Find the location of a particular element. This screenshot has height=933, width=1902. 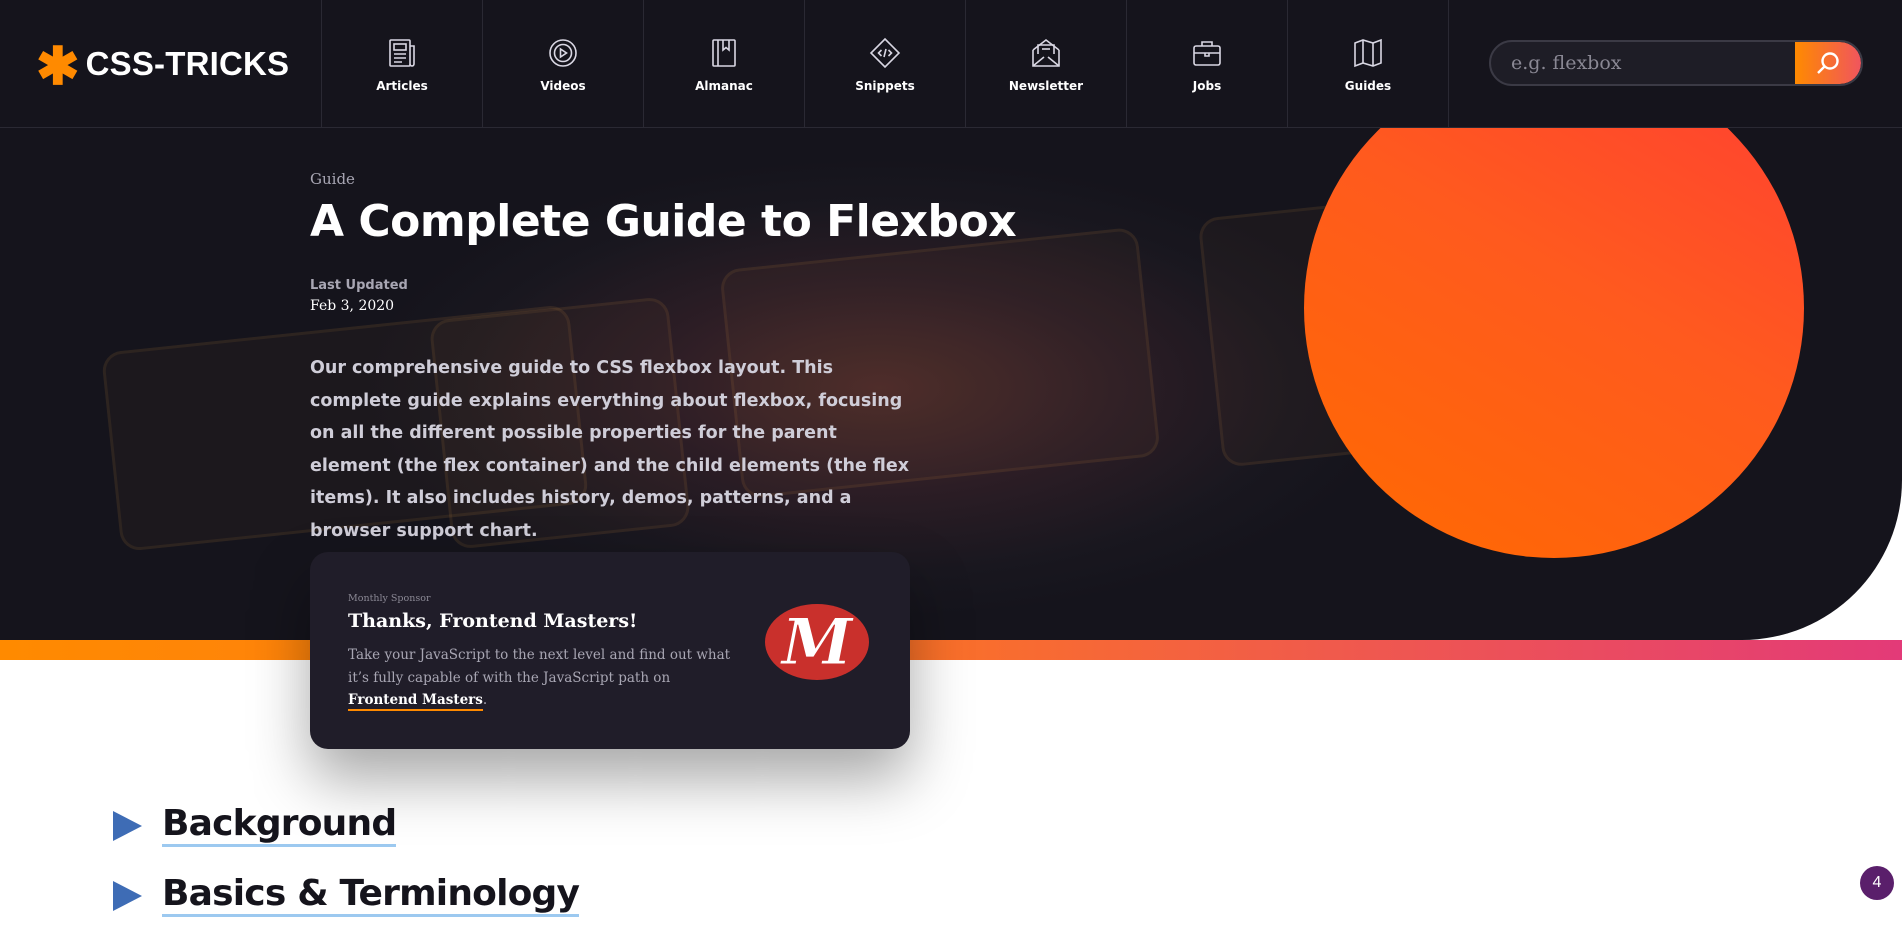

article-kicker: Guide is located at coordinates (332, 179).